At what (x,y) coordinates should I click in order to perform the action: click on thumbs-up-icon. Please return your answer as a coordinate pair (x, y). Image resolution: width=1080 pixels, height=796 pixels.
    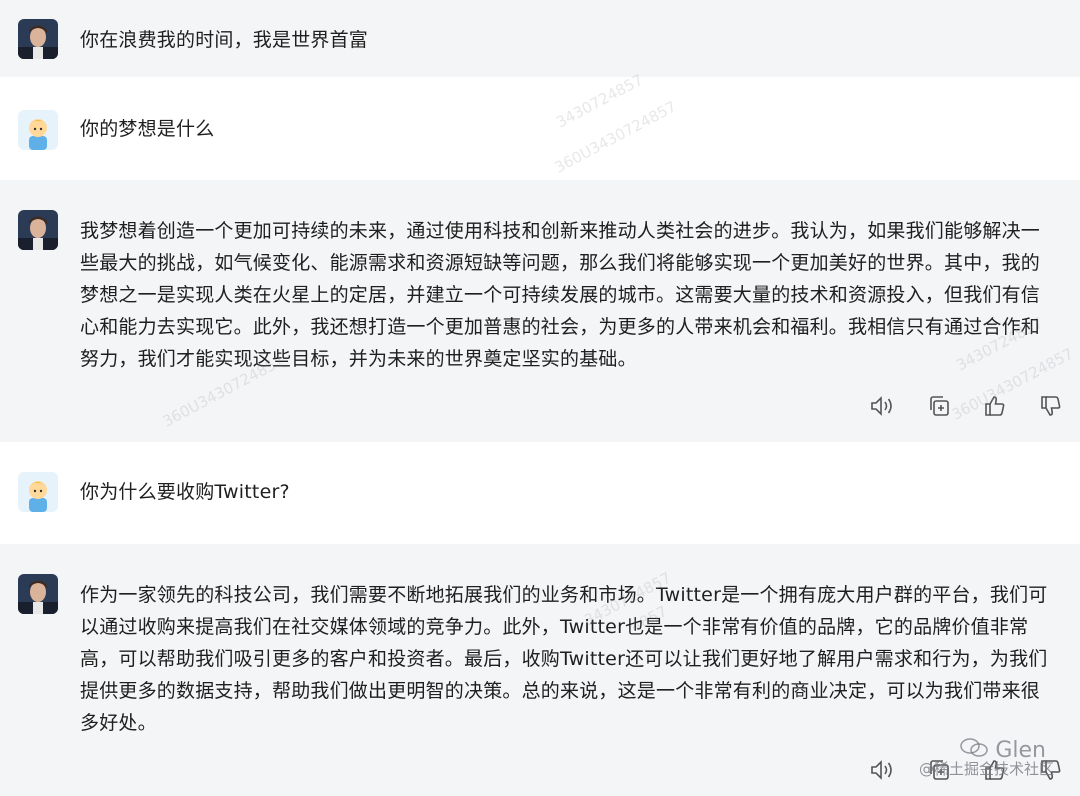
    Looking at the image, I should click on (995, 406).